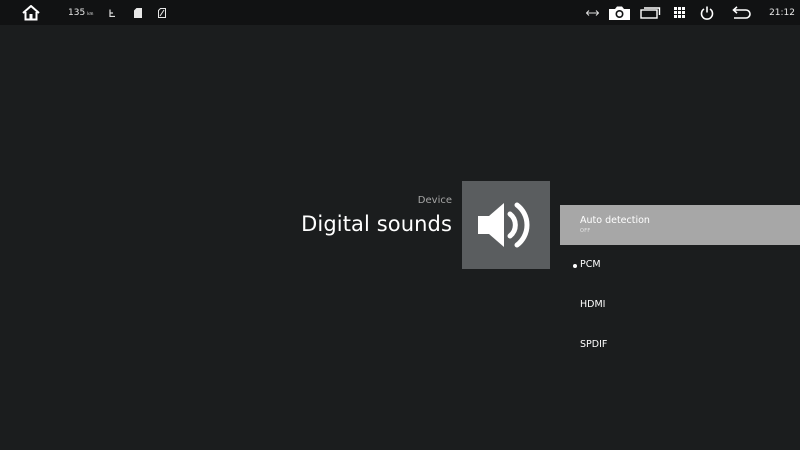 The width and height of the screenshot is (800, 450). What do you see at coordinates (585, 231) in the screenshot?
I see `option-sublabel: OFF` at bounding box center [585, 231].